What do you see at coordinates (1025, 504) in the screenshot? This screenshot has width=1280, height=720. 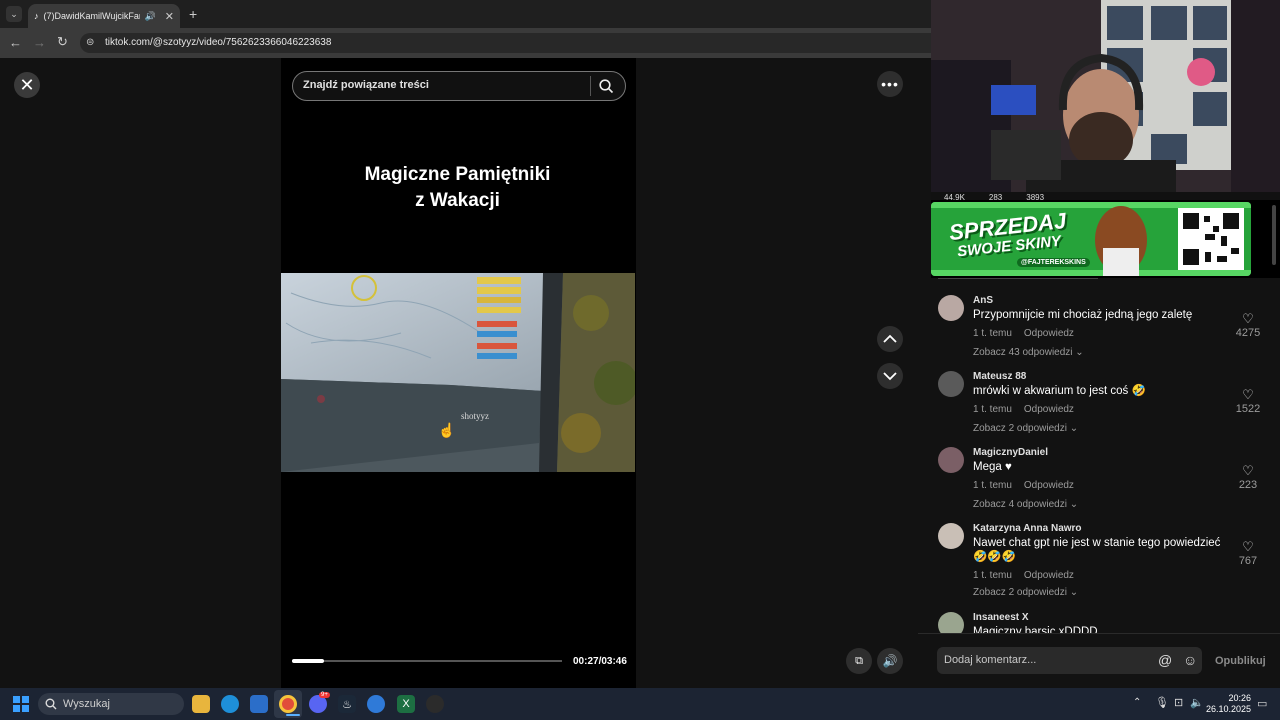 I see `view-replies-button: Zobacz 4 odpowiedzi ⌄` at bounding box center [1025, 504].